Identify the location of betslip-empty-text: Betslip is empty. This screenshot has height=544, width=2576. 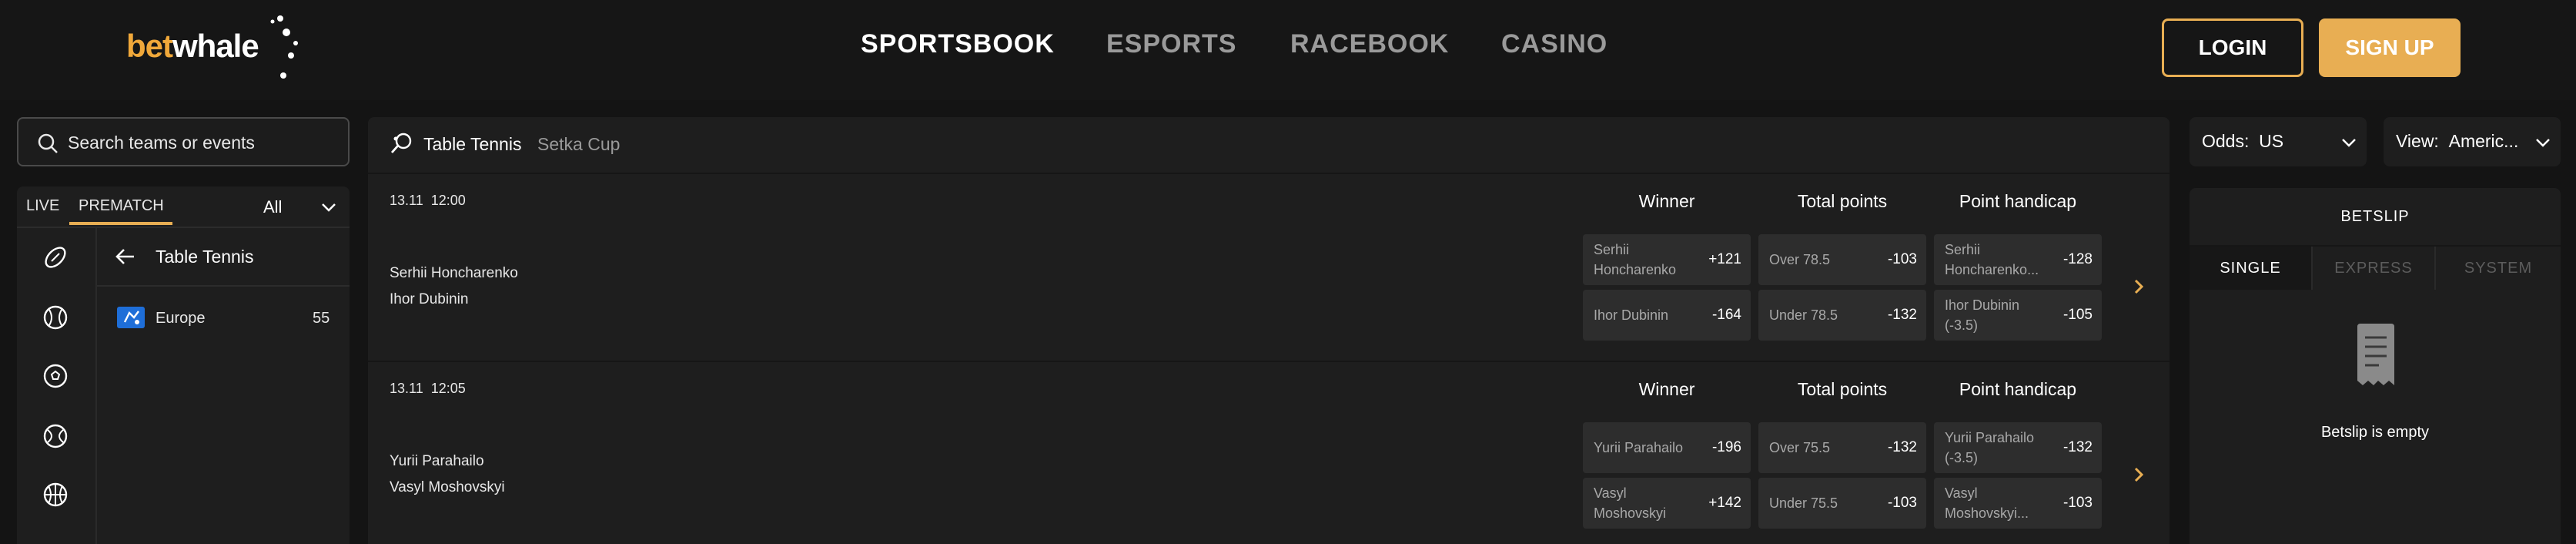
(2375, 432).